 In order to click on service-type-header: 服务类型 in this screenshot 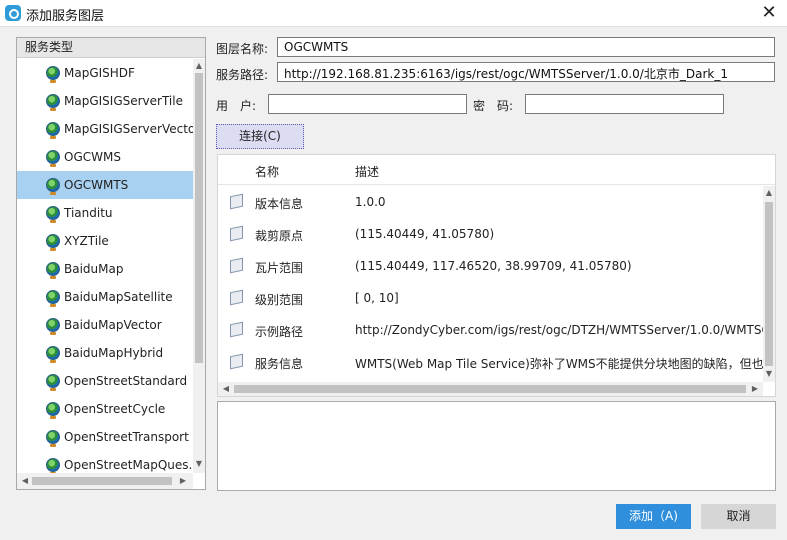, I will do `click(111, 48)`.